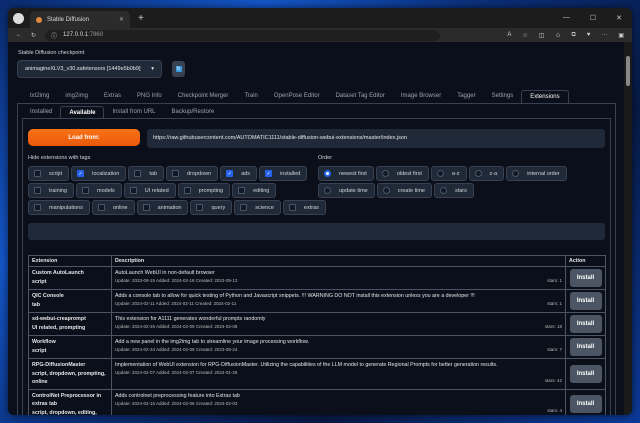  I want to click on tab-extras: Extras, so click(112, 97).